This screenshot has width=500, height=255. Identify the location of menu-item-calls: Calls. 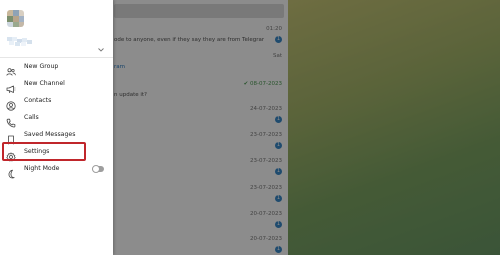
(56, 119).